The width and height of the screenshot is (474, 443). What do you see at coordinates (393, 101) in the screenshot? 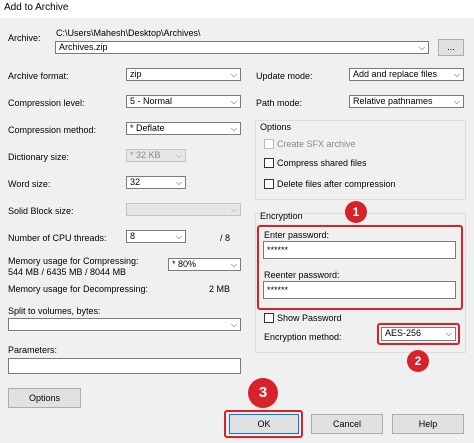
I see `path-mode-value: Relative pathnames` at bounding box center [393, 101].